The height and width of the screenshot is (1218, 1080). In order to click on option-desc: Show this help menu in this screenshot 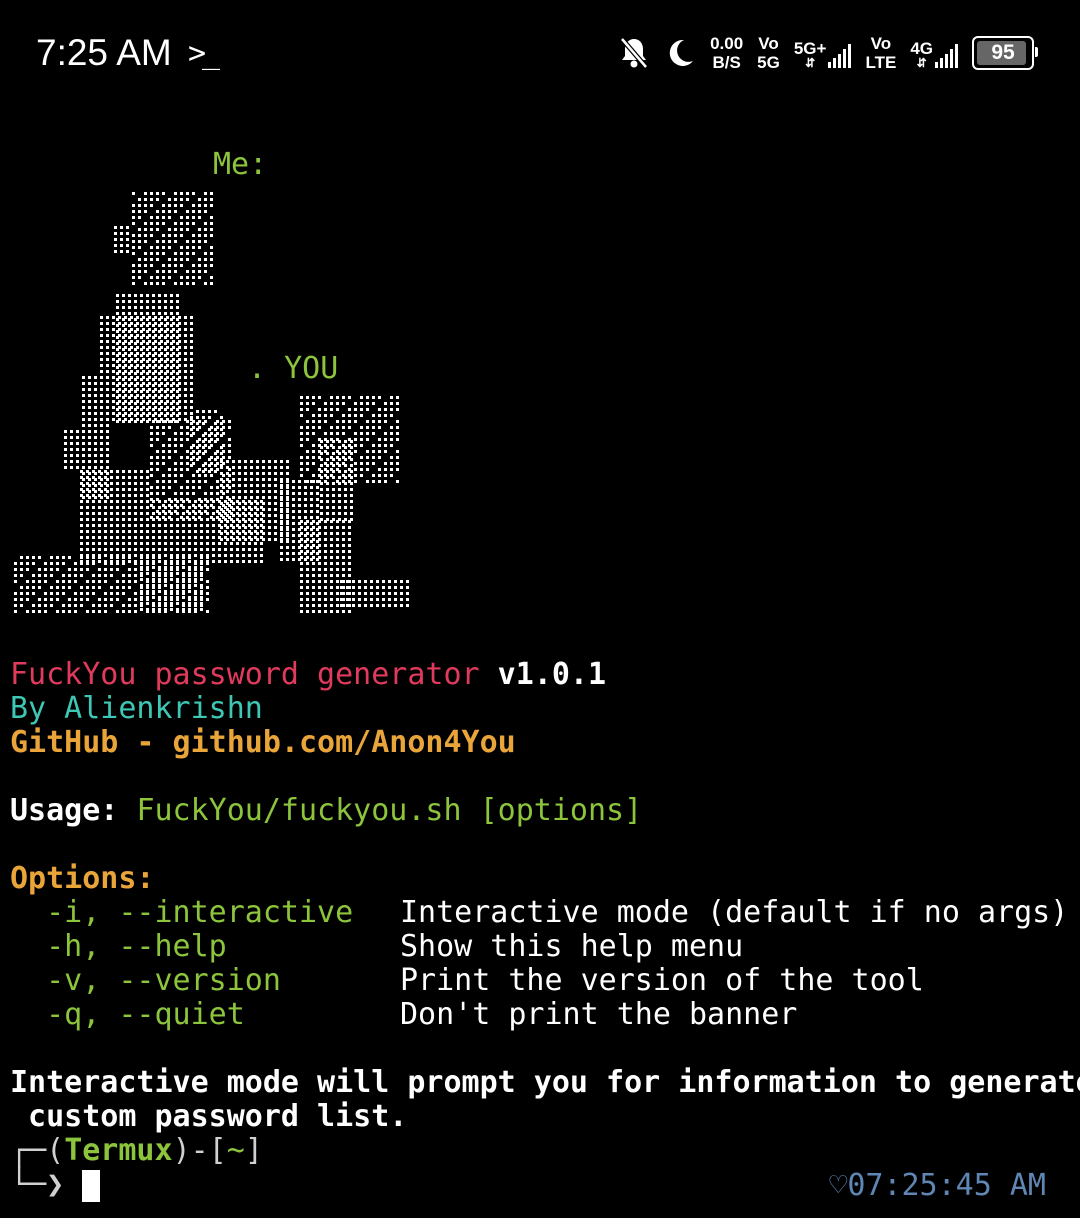, I will do `click(572, 946)`.